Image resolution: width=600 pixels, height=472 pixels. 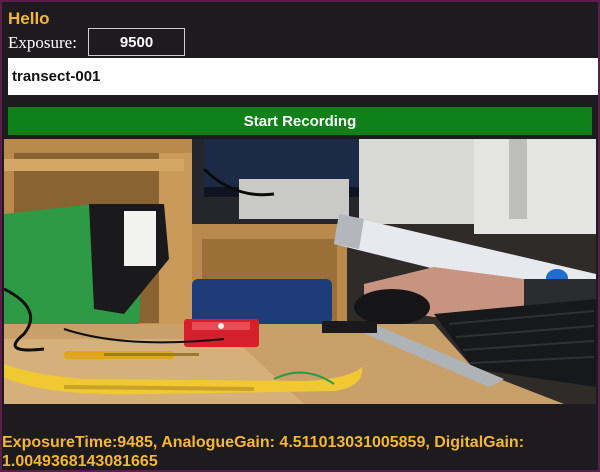 What do you see at coordinates (136, 42) in the screenshot?
I see `exposure-input` at bounding box center [136, 42].